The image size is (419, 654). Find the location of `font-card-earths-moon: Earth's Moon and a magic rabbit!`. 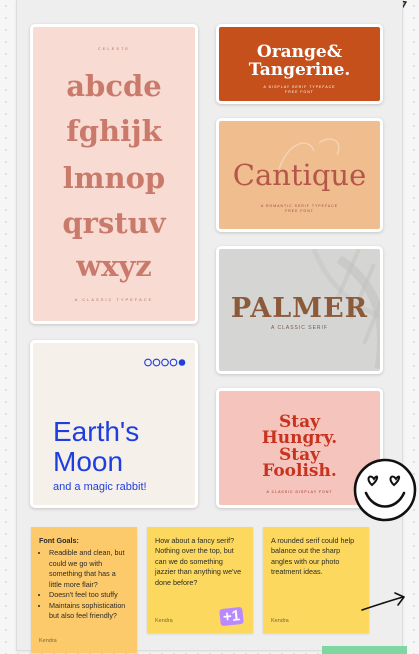

font-card-earths-moon: Earth's Moon and a magic rabbit! is located at coordinates (114, 424).